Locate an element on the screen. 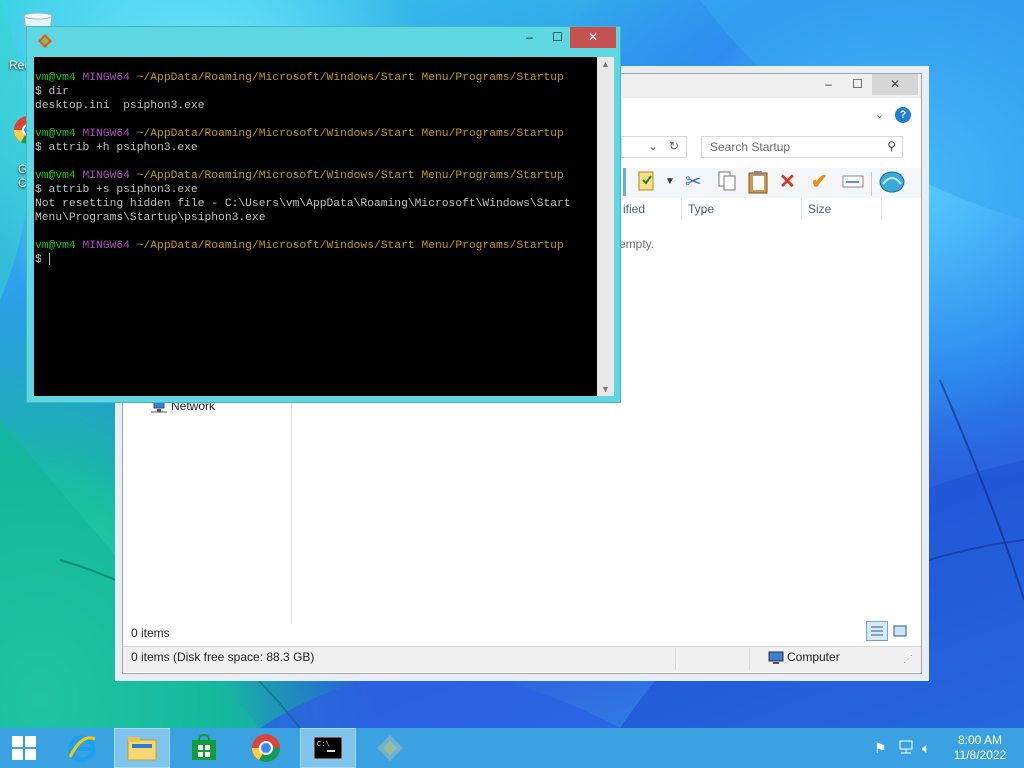 The height and width of the screenshot is (768, 1024). refresh-icon: ↻ is located at coordinates (674, 146).